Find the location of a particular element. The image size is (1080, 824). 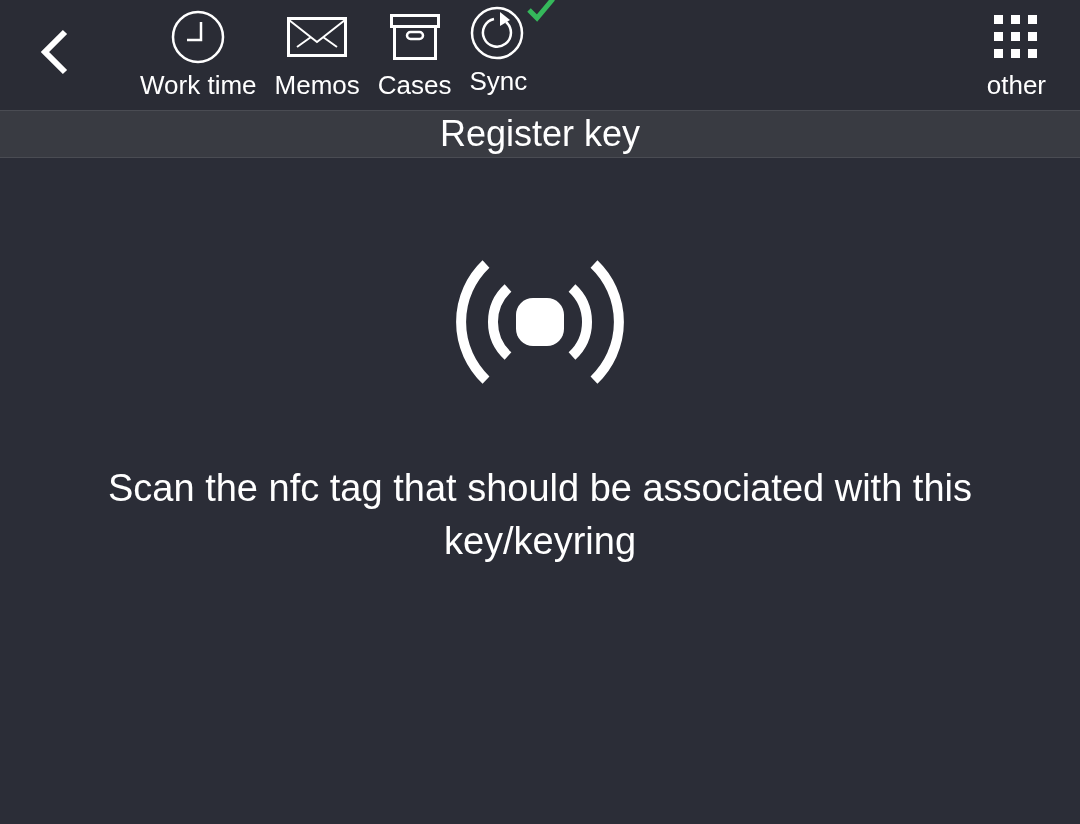

clock-icon is located at coordinates (198, 37).